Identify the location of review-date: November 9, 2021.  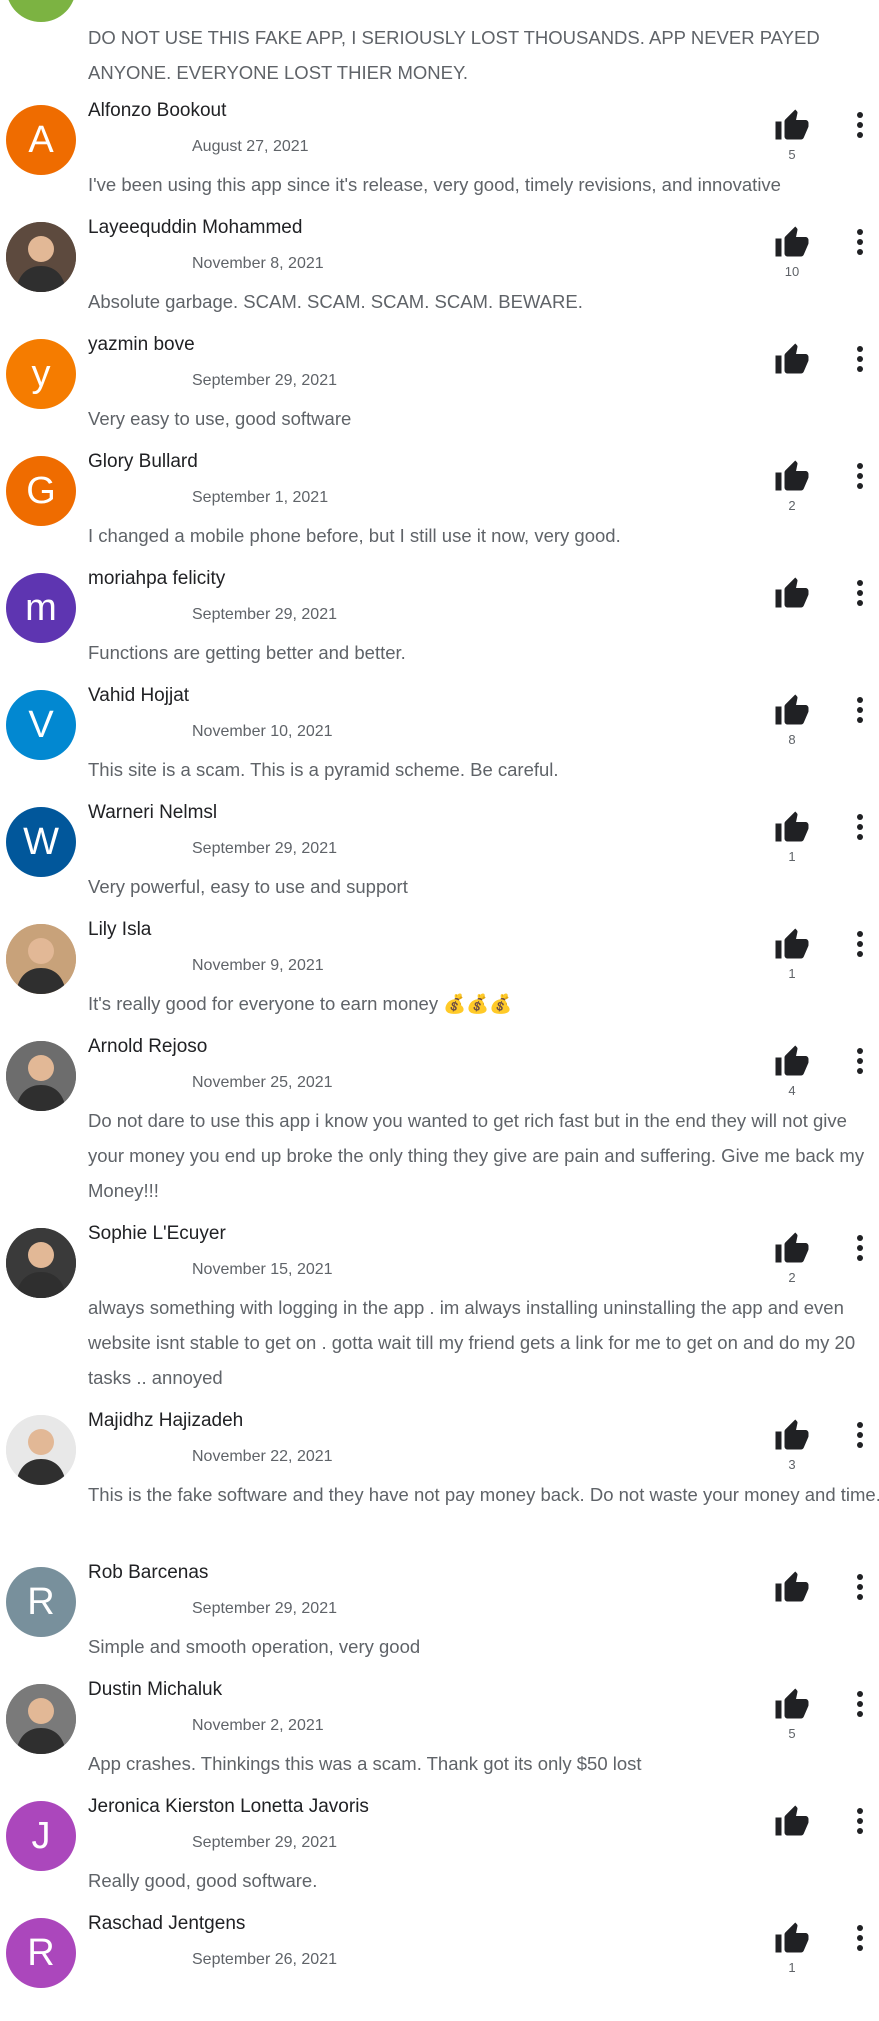
(258, 965).